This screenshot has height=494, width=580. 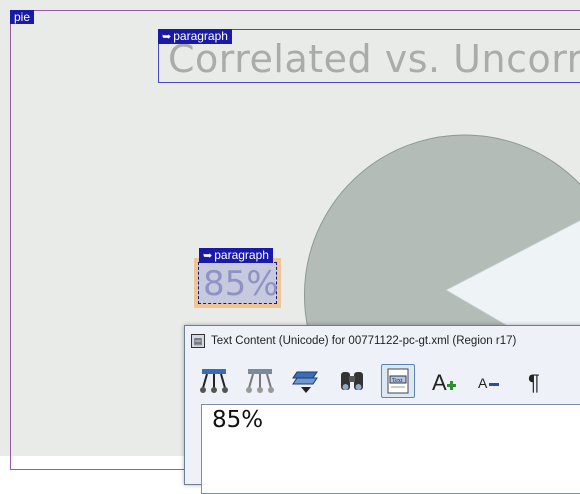 What do you see at coordinates (22, 17) in the screenshot?
I see `pie-region-tag: pie` at bounding box center [22, 17].